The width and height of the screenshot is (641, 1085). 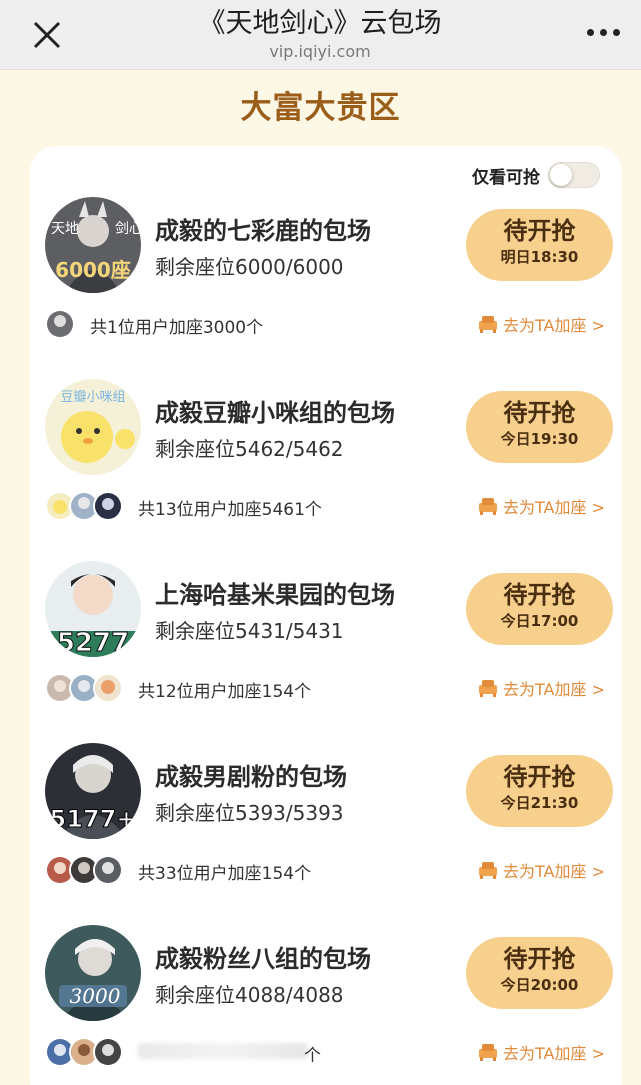 What do you see at coordinates (320, 51) in the screenshot?
I see `page-url: vip.iqiyi.com` at bounding box center [320, 51].